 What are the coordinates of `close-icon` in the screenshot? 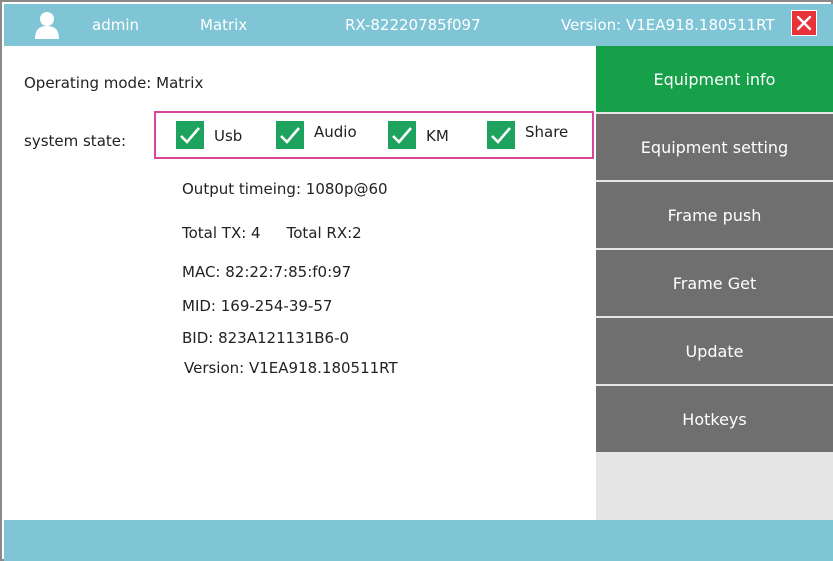 It's located at (804, 23).